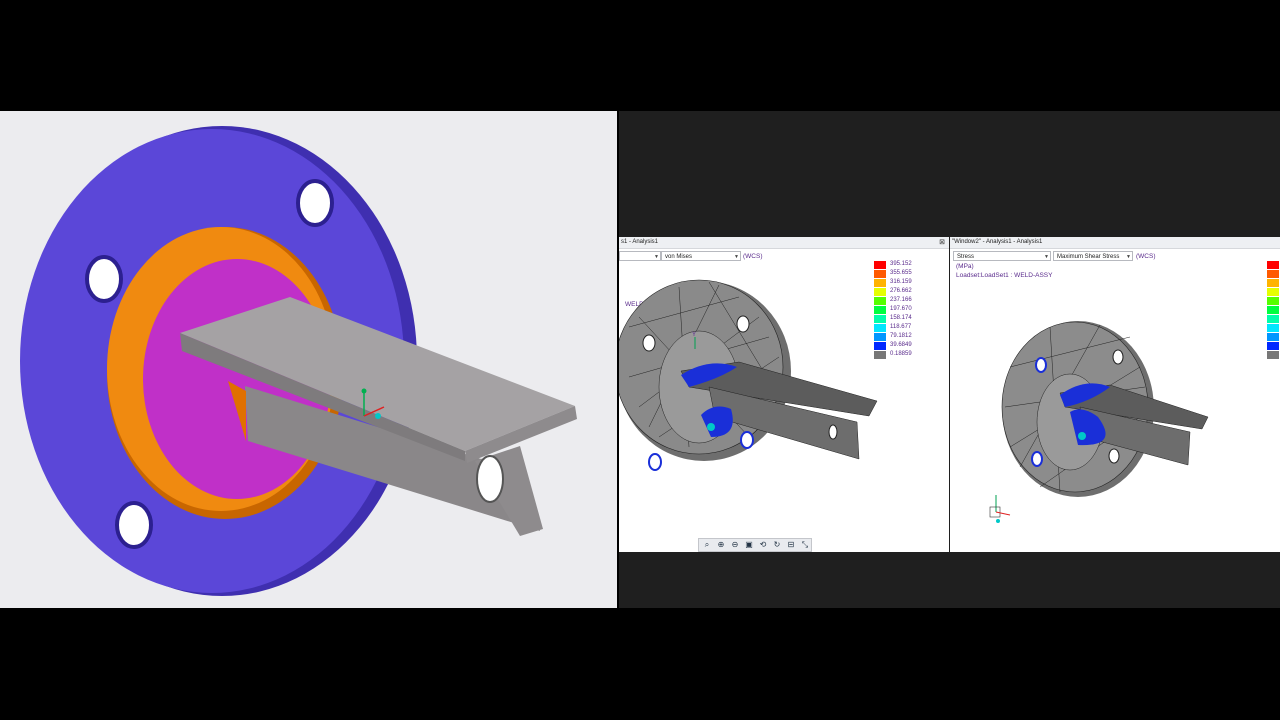 This screenshot has height=720, width=1280. What do you see at coordinates (777, 545) in the screenshot?
I see `spin-icon: ↻` at bounding box center [777, 545].